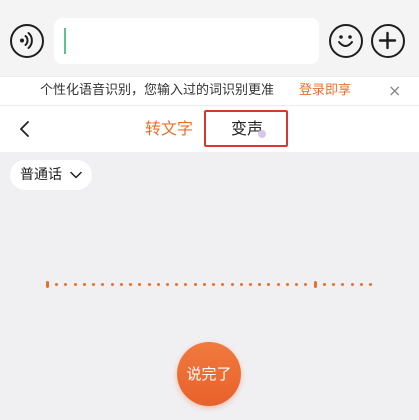  I want to click on finish-speaking-button: 说完了, so click(209, 374).